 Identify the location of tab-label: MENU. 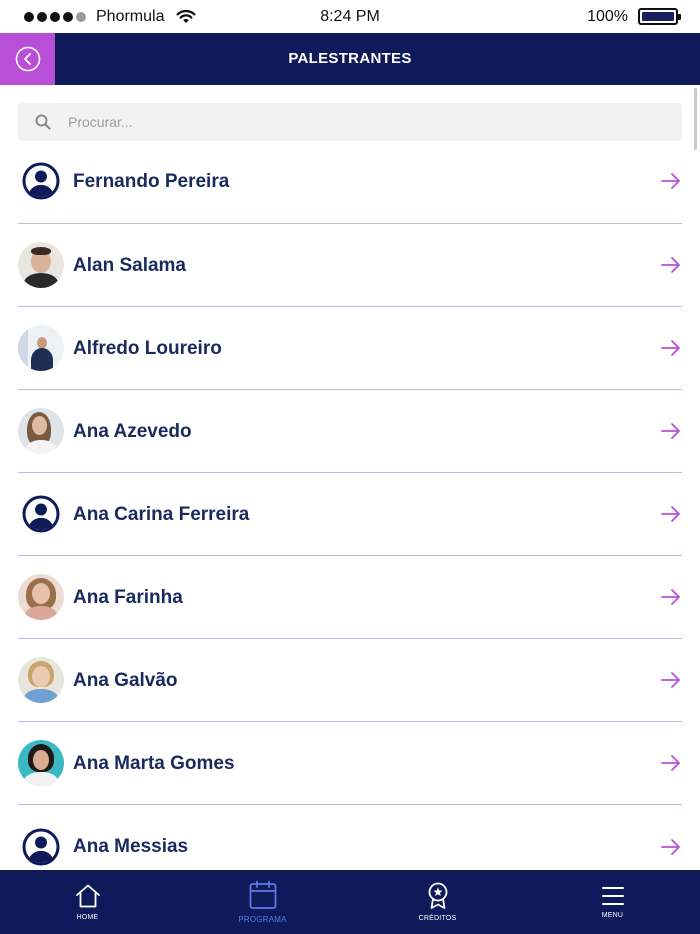
(612, 915).